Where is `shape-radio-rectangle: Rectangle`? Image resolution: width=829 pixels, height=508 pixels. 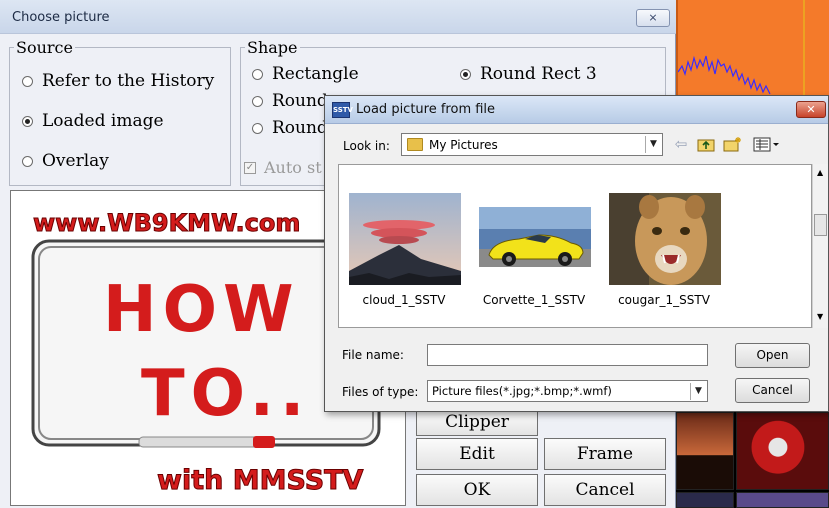
shape-radio-rectangle: Rectangle is located at coordinates (305, 74).